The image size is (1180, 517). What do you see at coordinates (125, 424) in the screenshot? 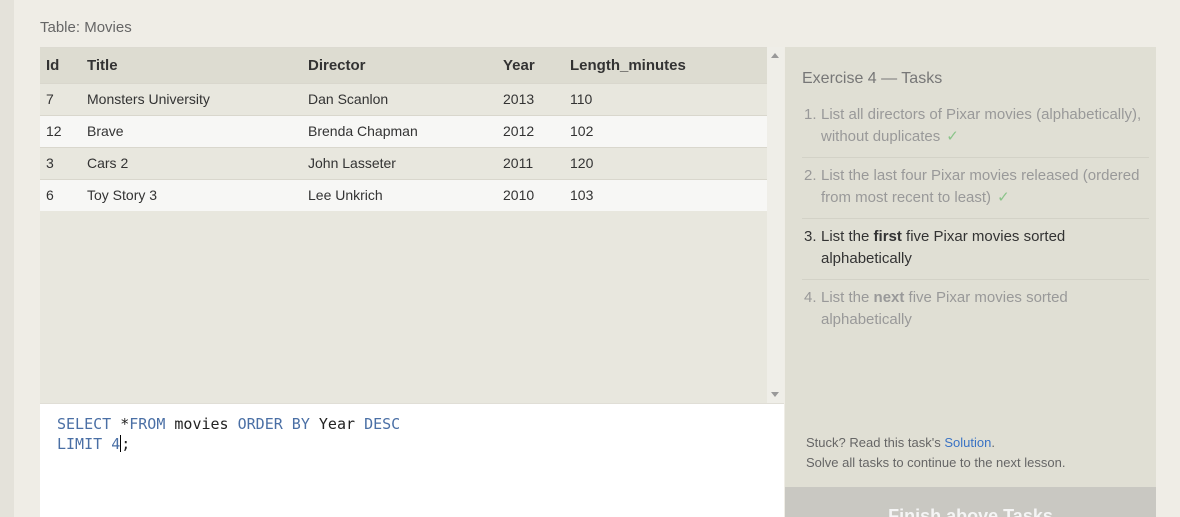
I see `asterisk: *` at bounding box center [125, 424].